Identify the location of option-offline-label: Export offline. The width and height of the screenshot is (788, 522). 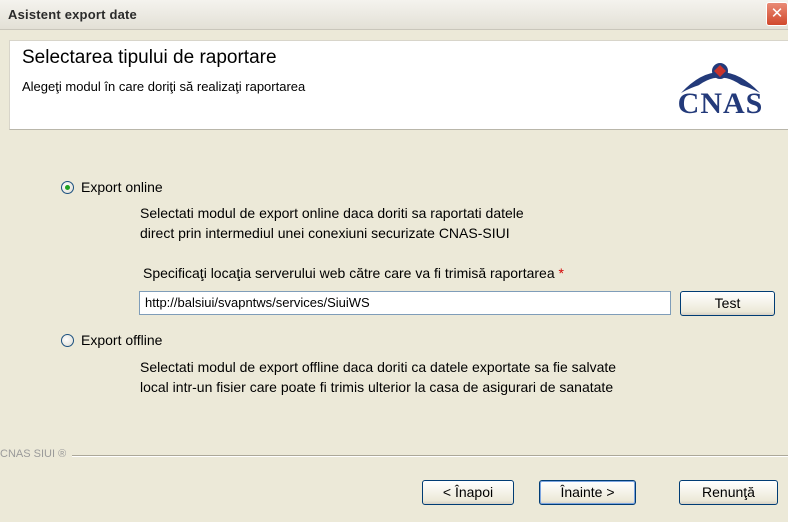
(122, 340).